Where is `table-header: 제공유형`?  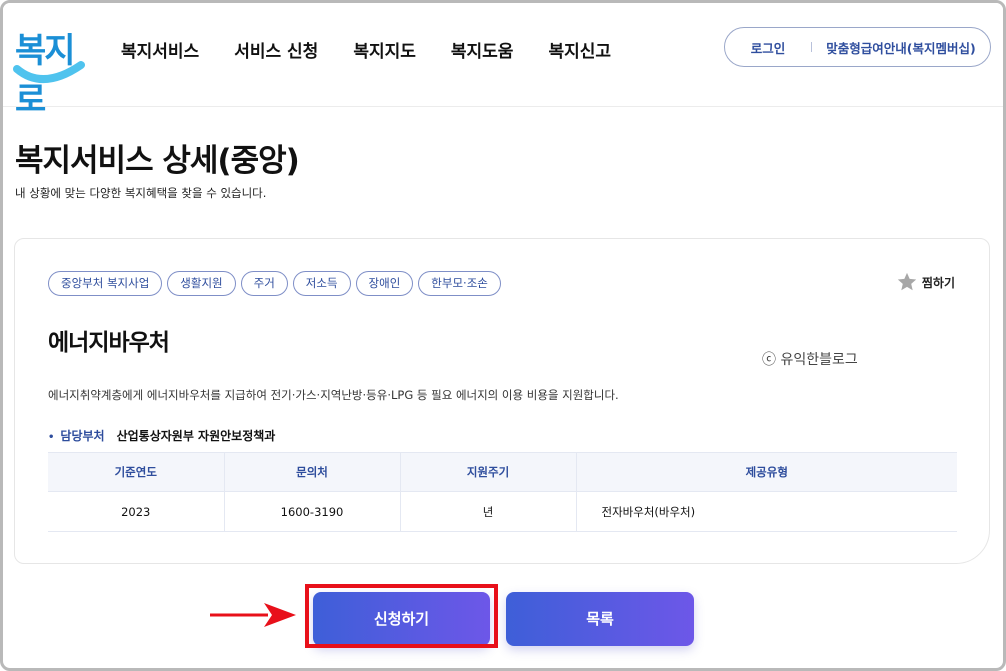
table-header: 제공유형 is located at coordinates (766, 472).